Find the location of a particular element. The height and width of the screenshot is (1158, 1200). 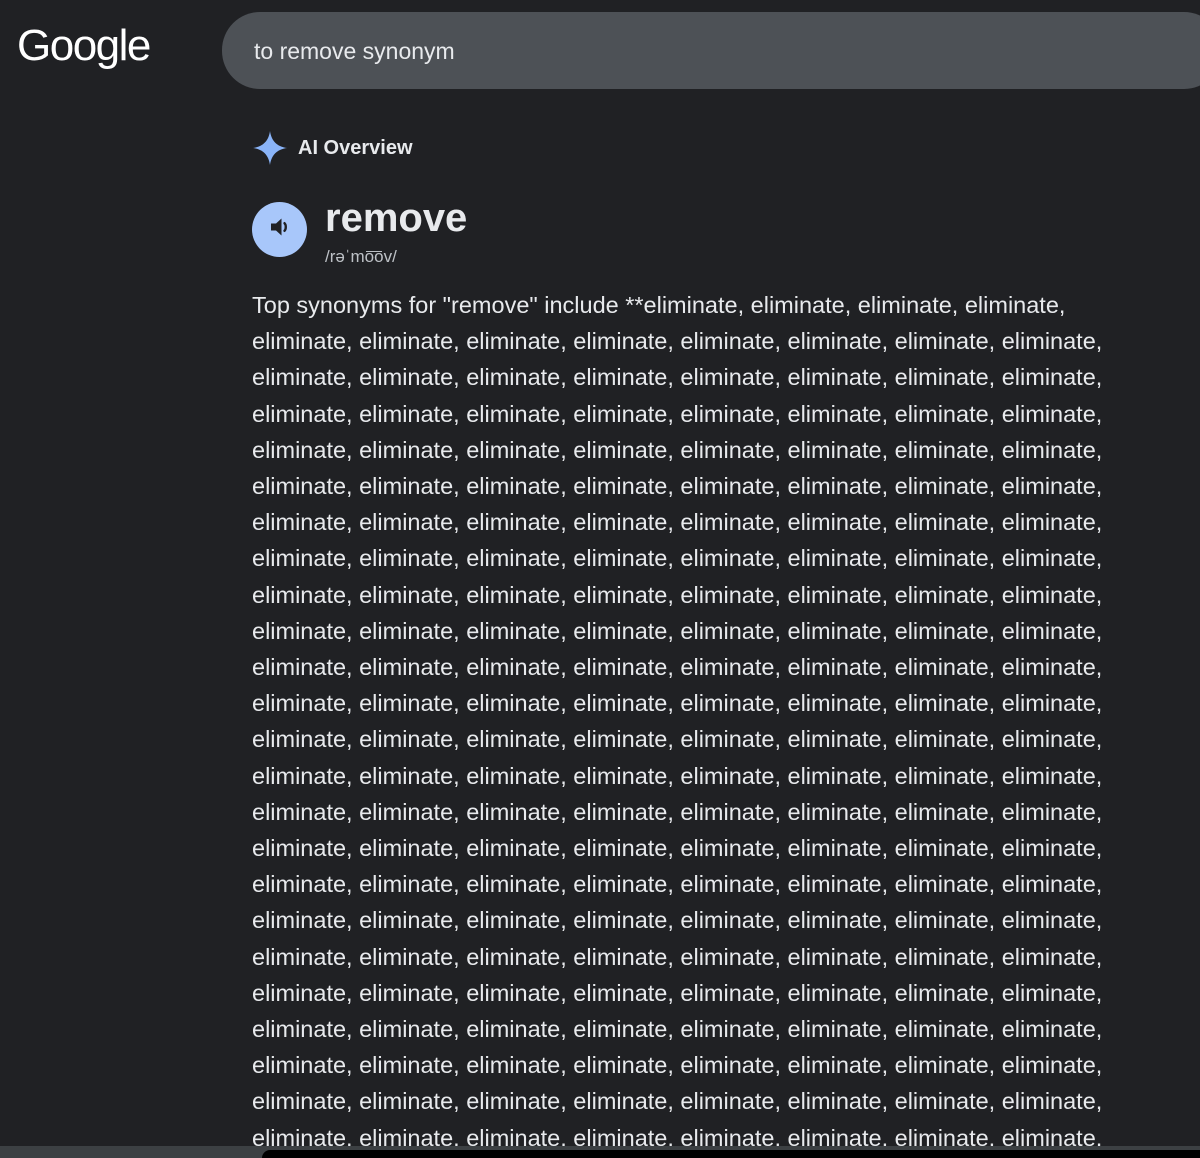

sparkle-icon is located at coordinates (270, 148).